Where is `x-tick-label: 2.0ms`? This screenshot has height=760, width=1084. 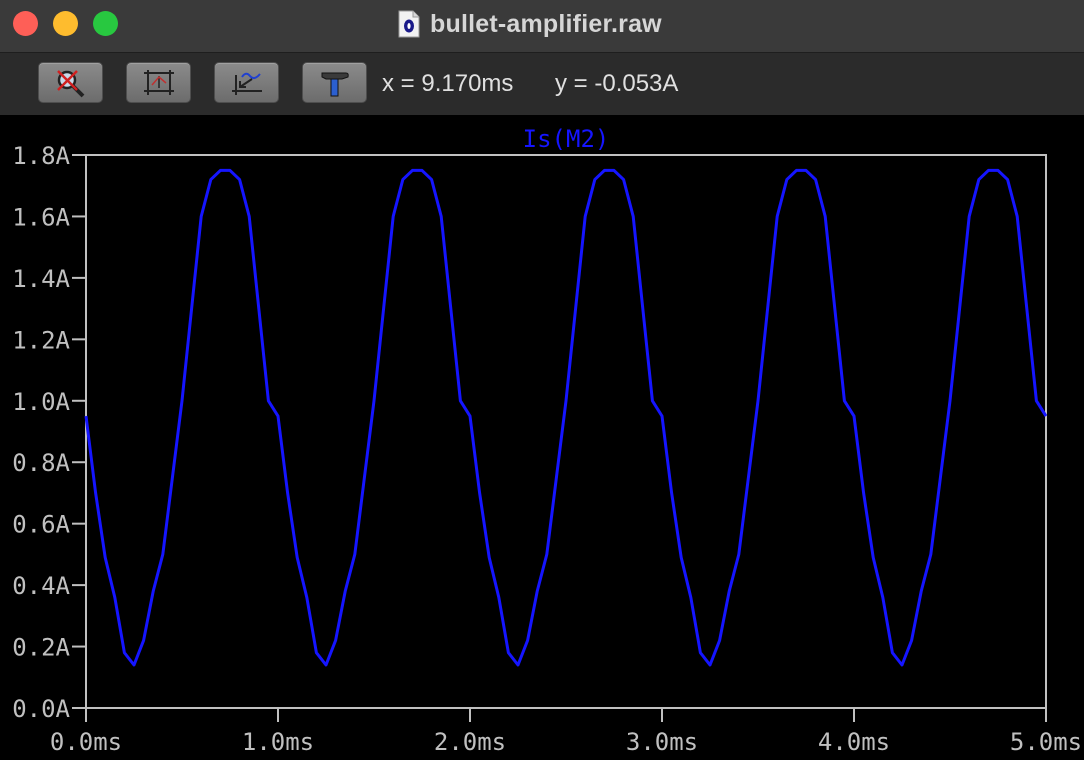 x-tick-label: 2.0ms is located at coordinates (470, 742).